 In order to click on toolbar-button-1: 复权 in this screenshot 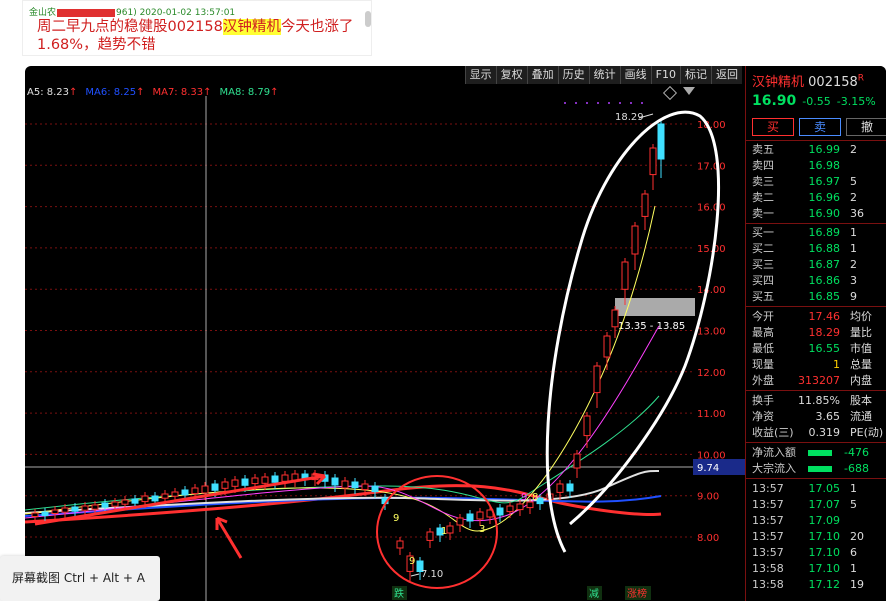, I will do `click(511, 75)`.